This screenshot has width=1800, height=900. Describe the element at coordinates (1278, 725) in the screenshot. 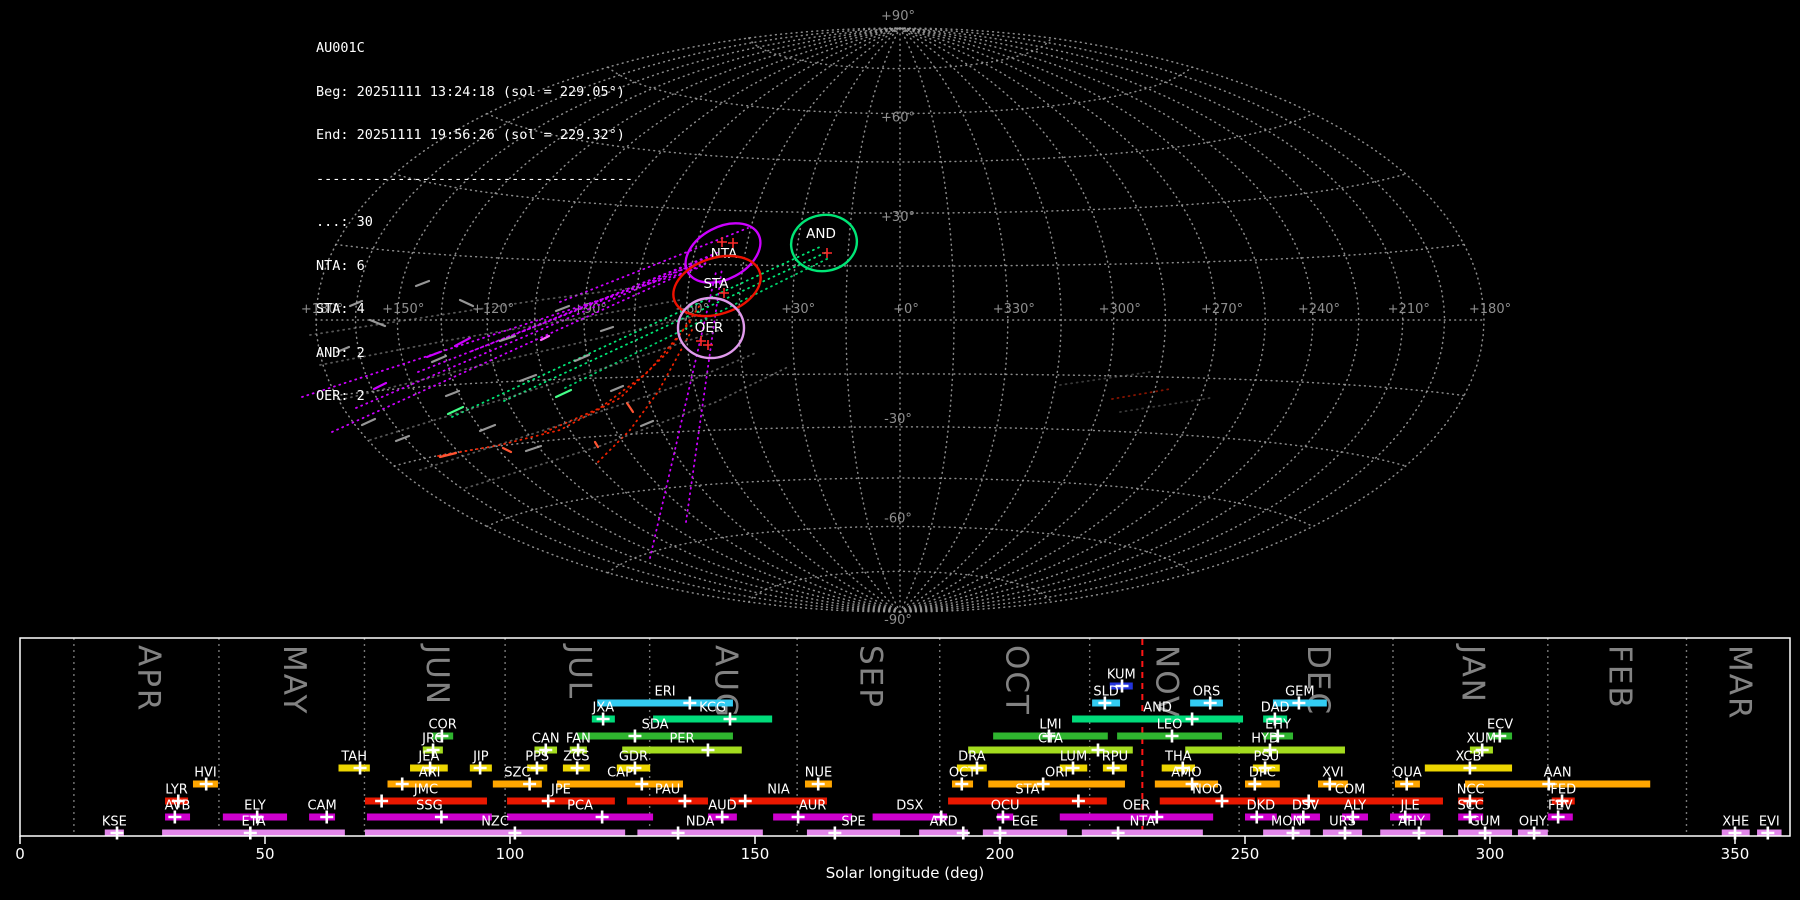

I see `shower-label-EHY: EHY` at that location.